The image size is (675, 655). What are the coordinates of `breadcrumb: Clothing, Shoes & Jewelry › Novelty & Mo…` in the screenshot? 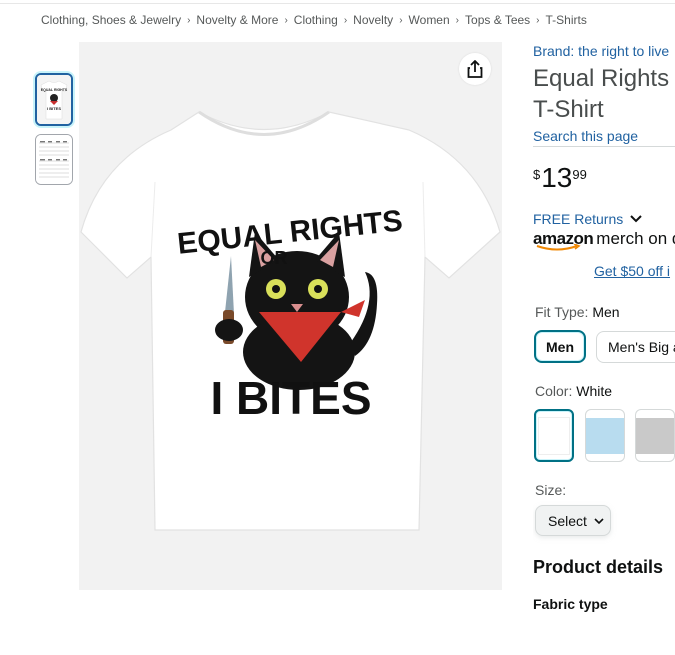 It's located at (314, 20).